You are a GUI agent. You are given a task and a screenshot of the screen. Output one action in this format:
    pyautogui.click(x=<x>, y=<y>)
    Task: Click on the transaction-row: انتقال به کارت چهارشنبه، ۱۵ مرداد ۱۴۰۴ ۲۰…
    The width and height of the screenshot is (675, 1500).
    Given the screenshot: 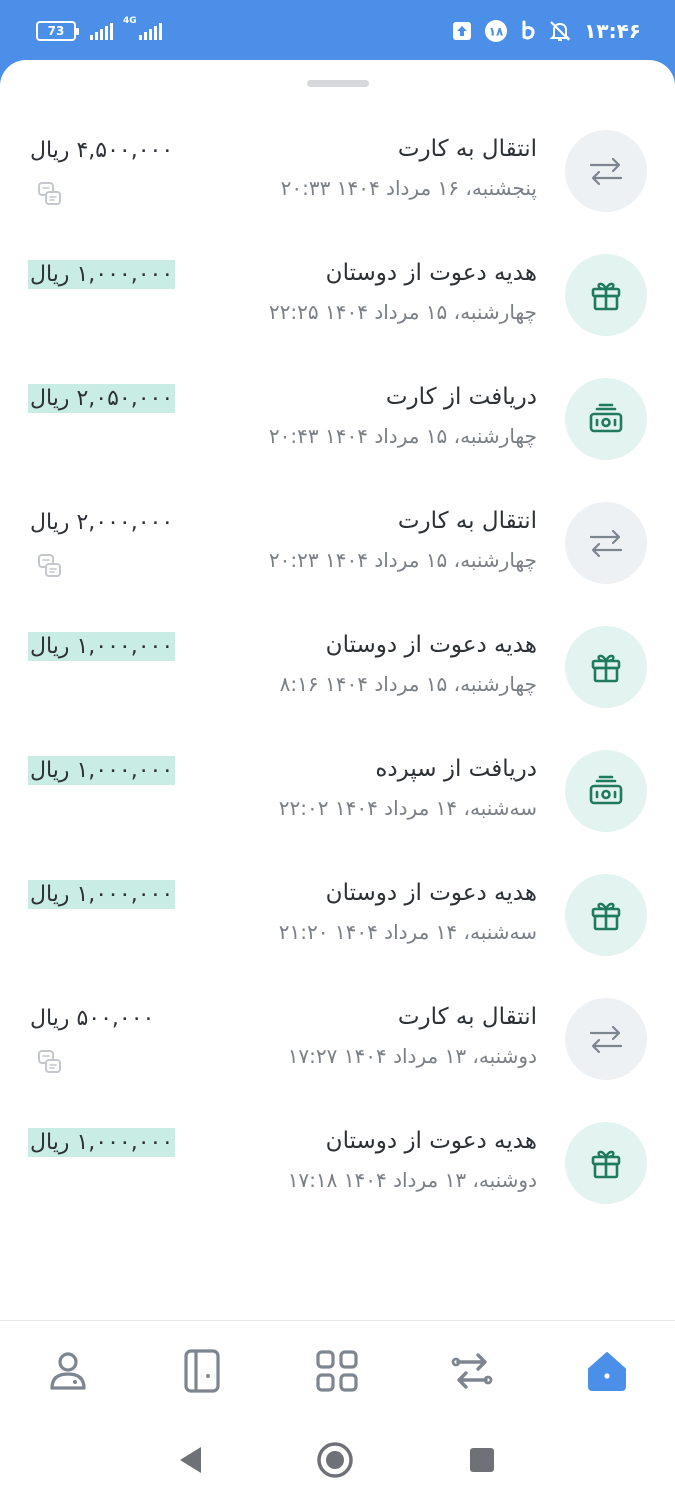 What is the action you would take?
    pyautogui.click(x=337, y=556)
    